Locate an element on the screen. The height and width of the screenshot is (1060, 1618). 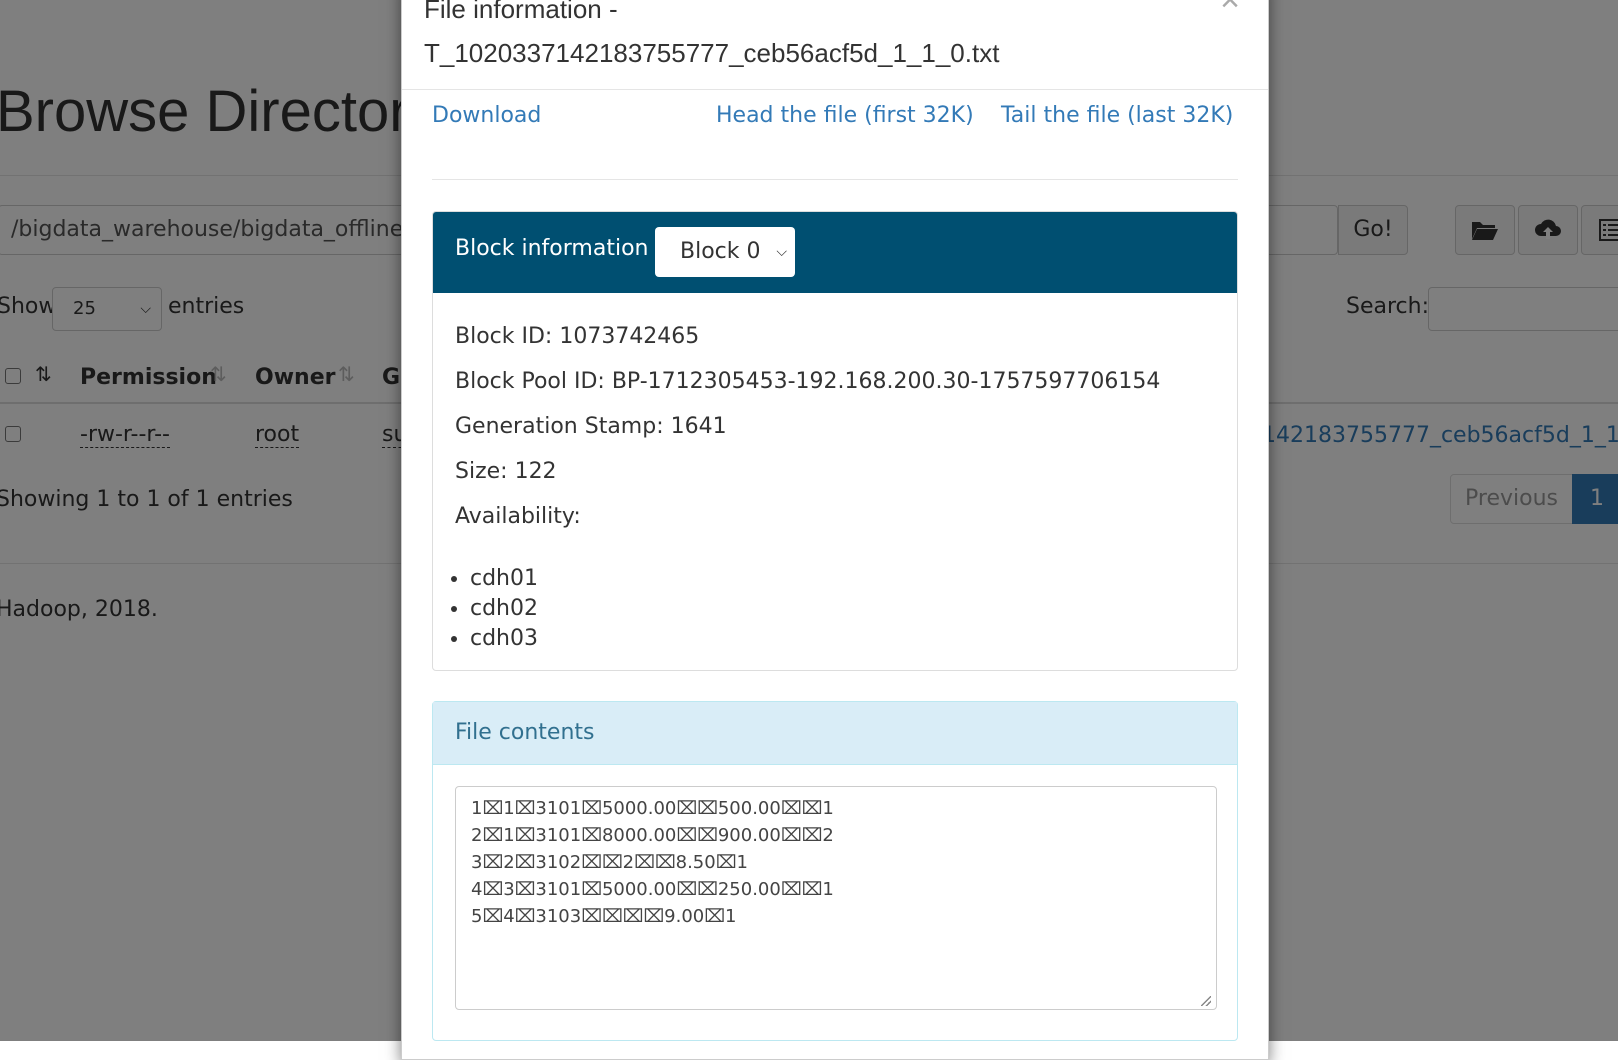
host-item: cdh03 is located at coordinates (504, 639).